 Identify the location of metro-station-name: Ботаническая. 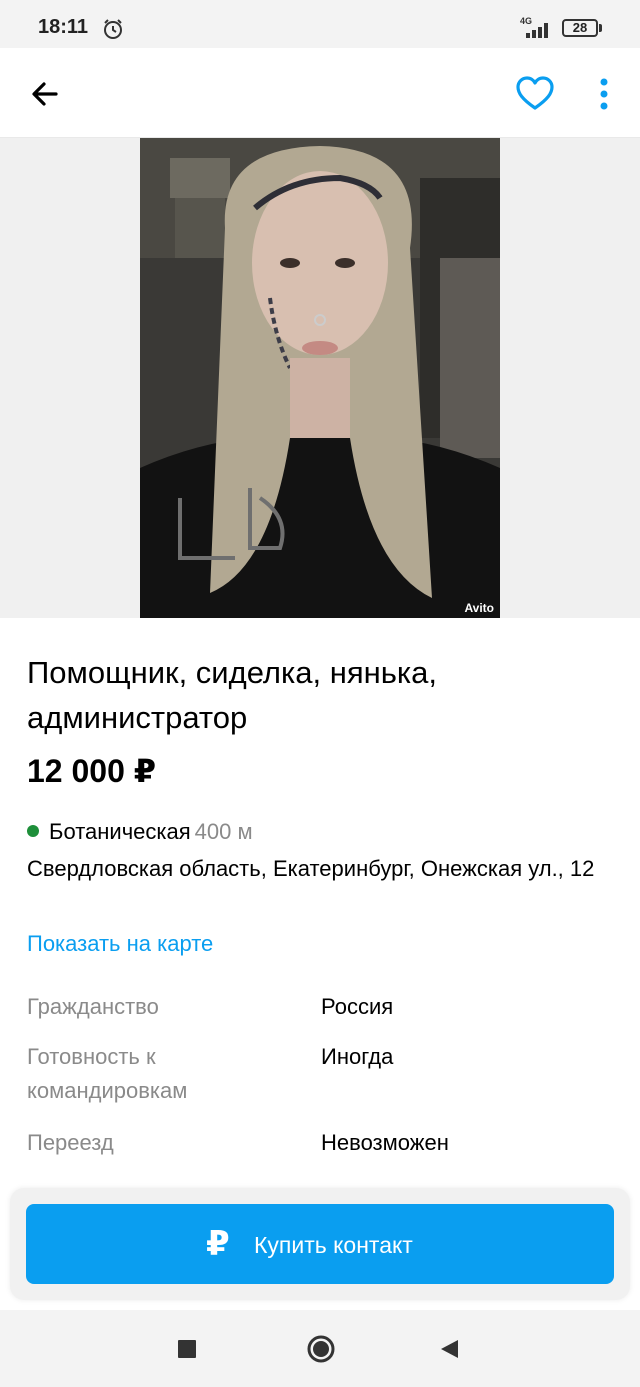
(120, 831).